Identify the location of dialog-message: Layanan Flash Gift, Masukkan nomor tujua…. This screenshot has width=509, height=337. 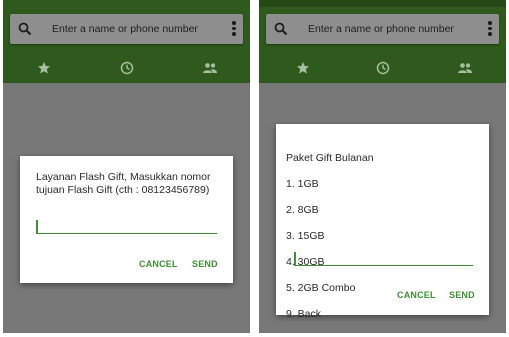
(123, 183).